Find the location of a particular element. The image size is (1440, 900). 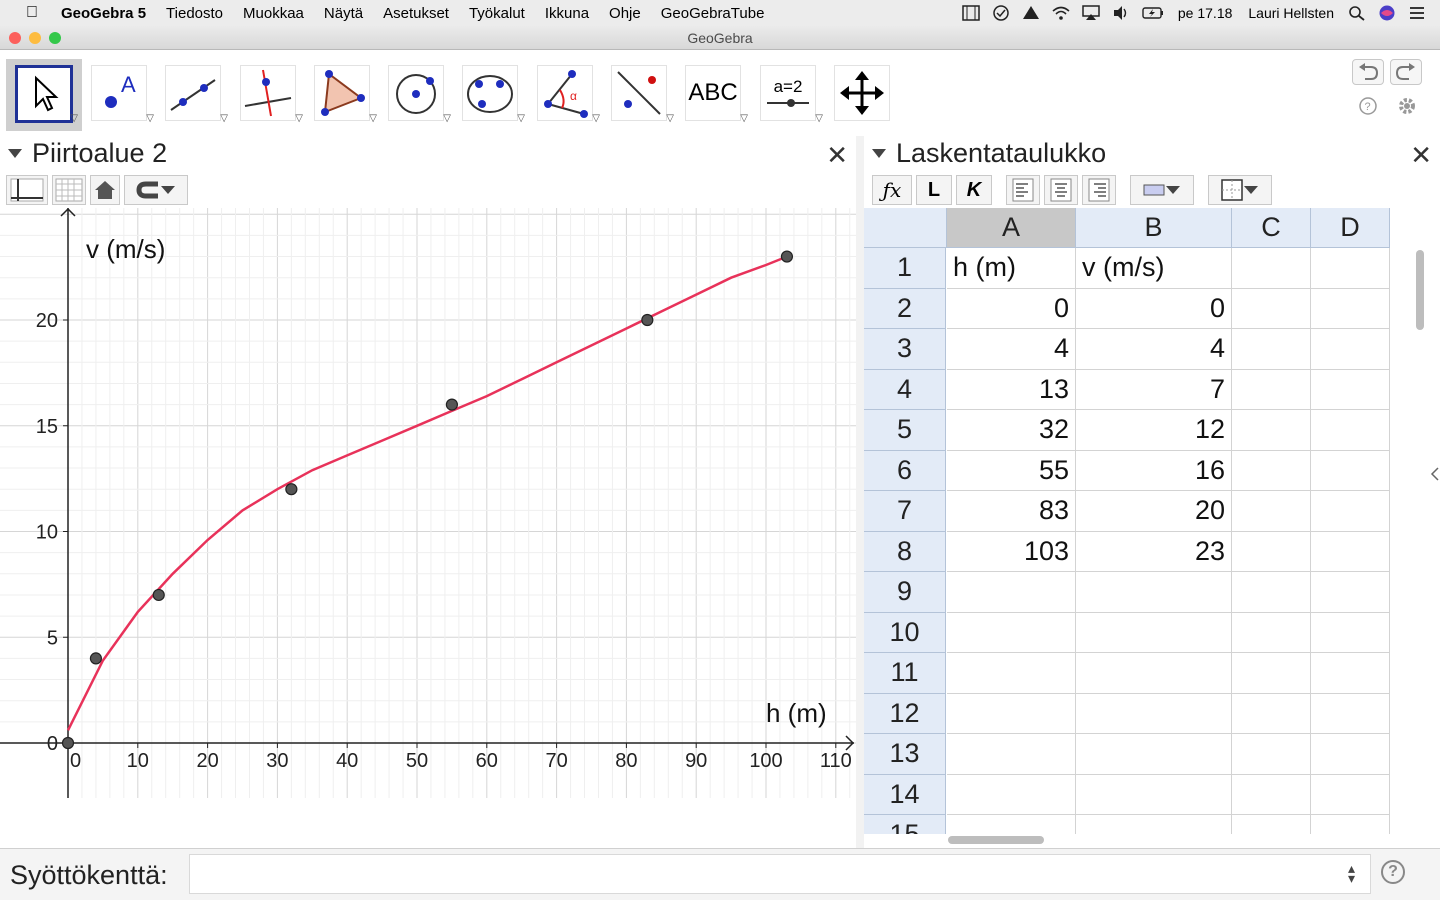

move-graphics-view-tool is located at coordinates (862, 93).